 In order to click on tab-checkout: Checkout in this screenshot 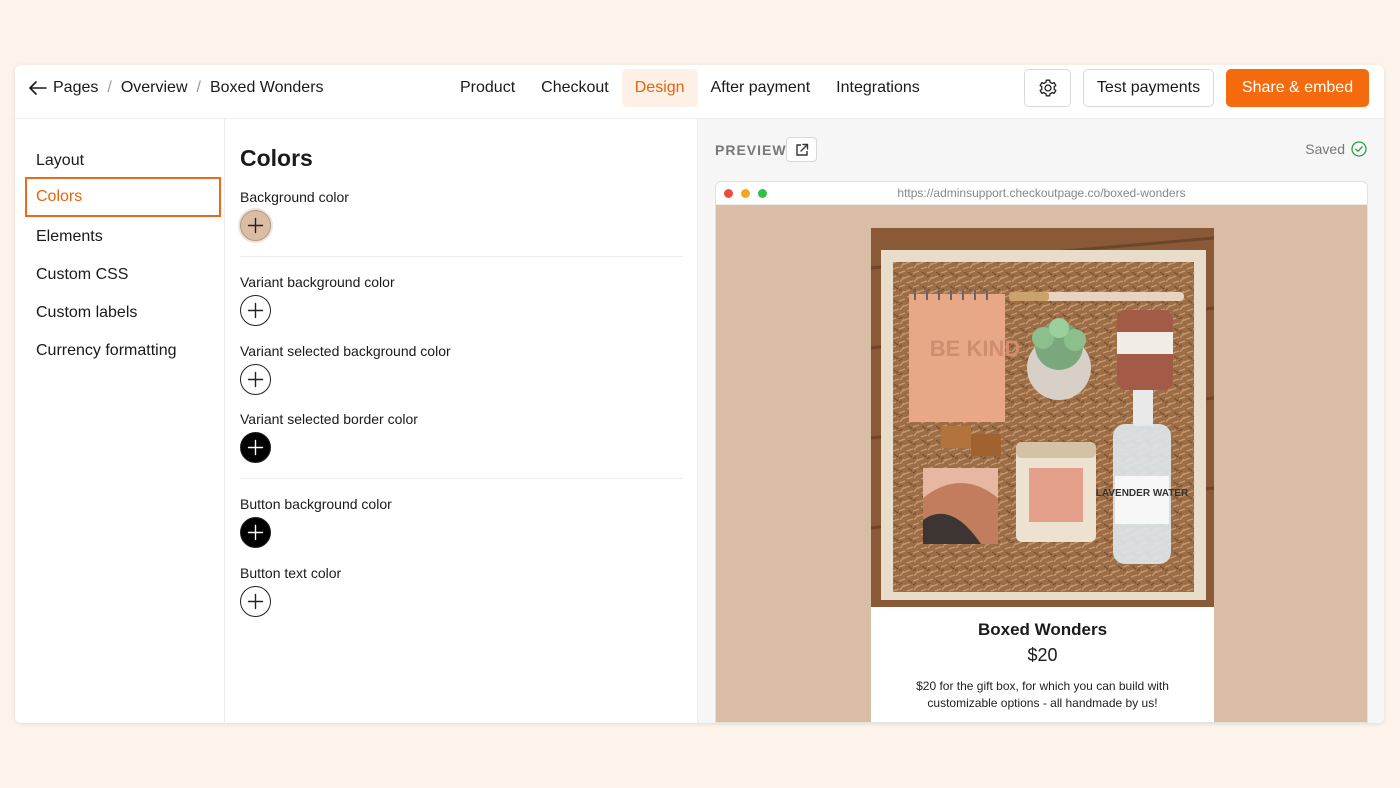, I will do `click(575, 88)`.